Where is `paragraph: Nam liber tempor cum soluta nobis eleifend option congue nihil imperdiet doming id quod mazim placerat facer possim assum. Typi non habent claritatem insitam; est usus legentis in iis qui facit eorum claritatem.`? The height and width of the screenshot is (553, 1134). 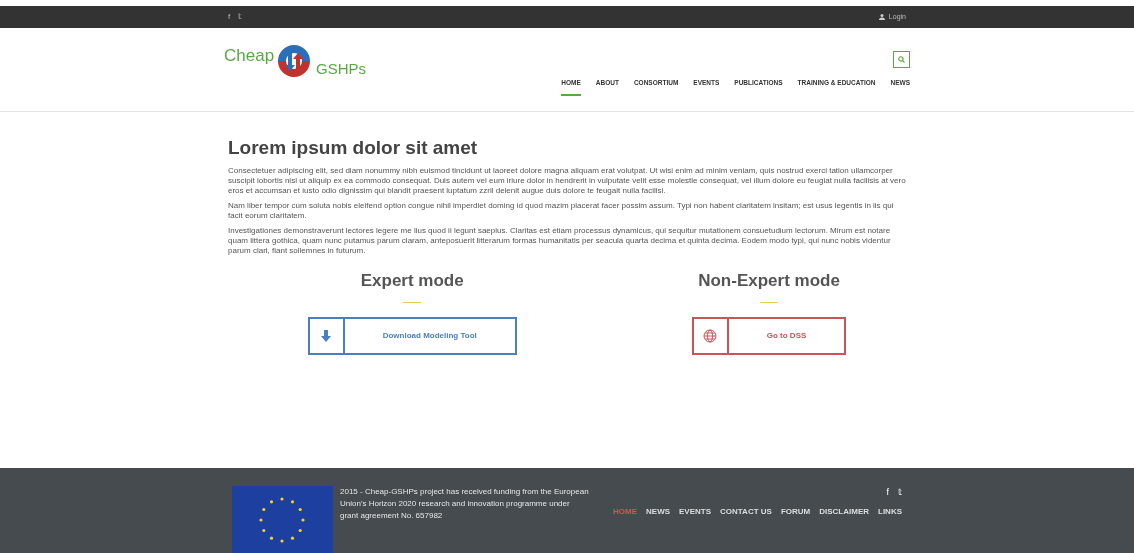 paragraph: Nam liber tempor cum soluta nobis eleifend option congue nihil imperdiet doming id quod mazim placerat facer possim assum. Typi non habent claritatem insitam; est usus legentis in iis qui facit eorum claritatem. is located at coordinates (561, 210).